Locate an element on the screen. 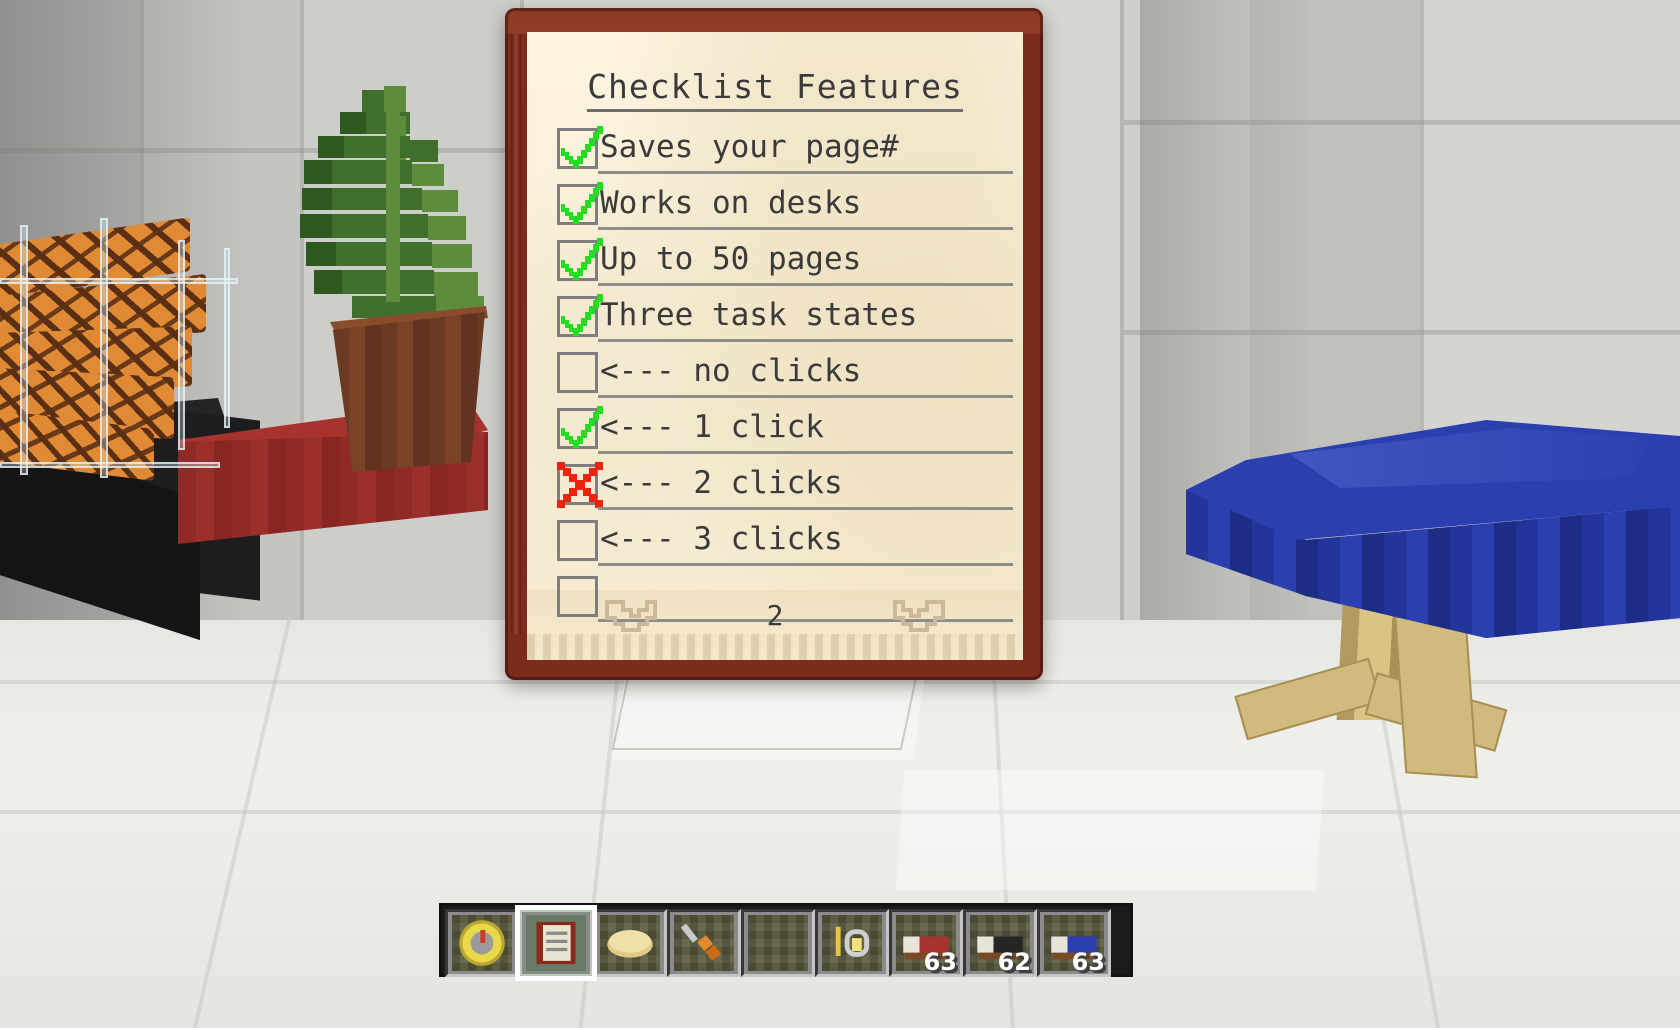 This screenshot has width=1680, height=1028. brush-icon is located at coordinates (704, 943).